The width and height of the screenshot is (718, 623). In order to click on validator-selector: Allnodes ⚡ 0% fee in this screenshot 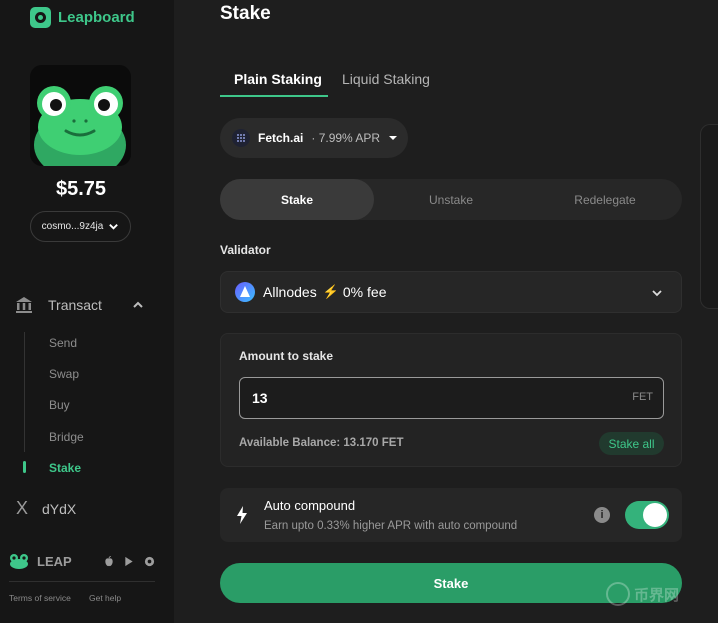, I will do `click(451, 292)`.